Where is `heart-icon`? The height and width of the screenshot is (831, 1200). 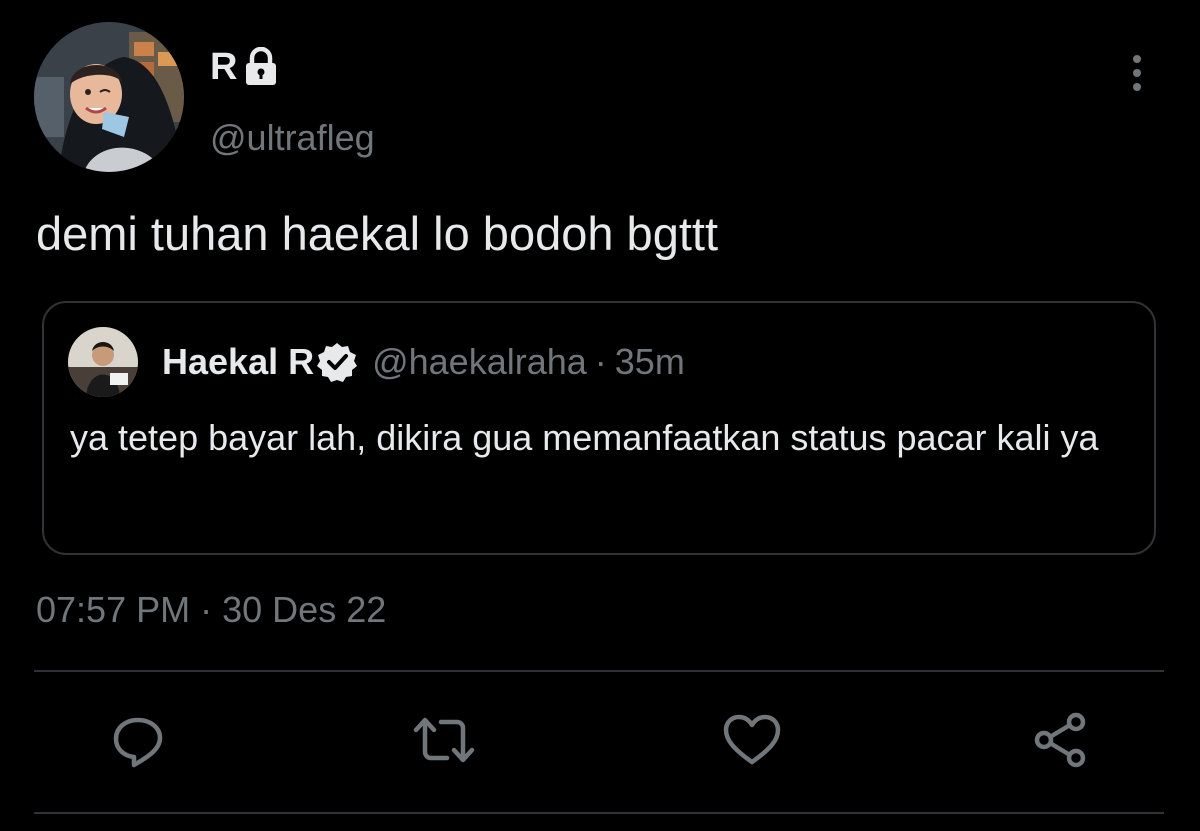
heart-icon is located at coordinates (752, 742).